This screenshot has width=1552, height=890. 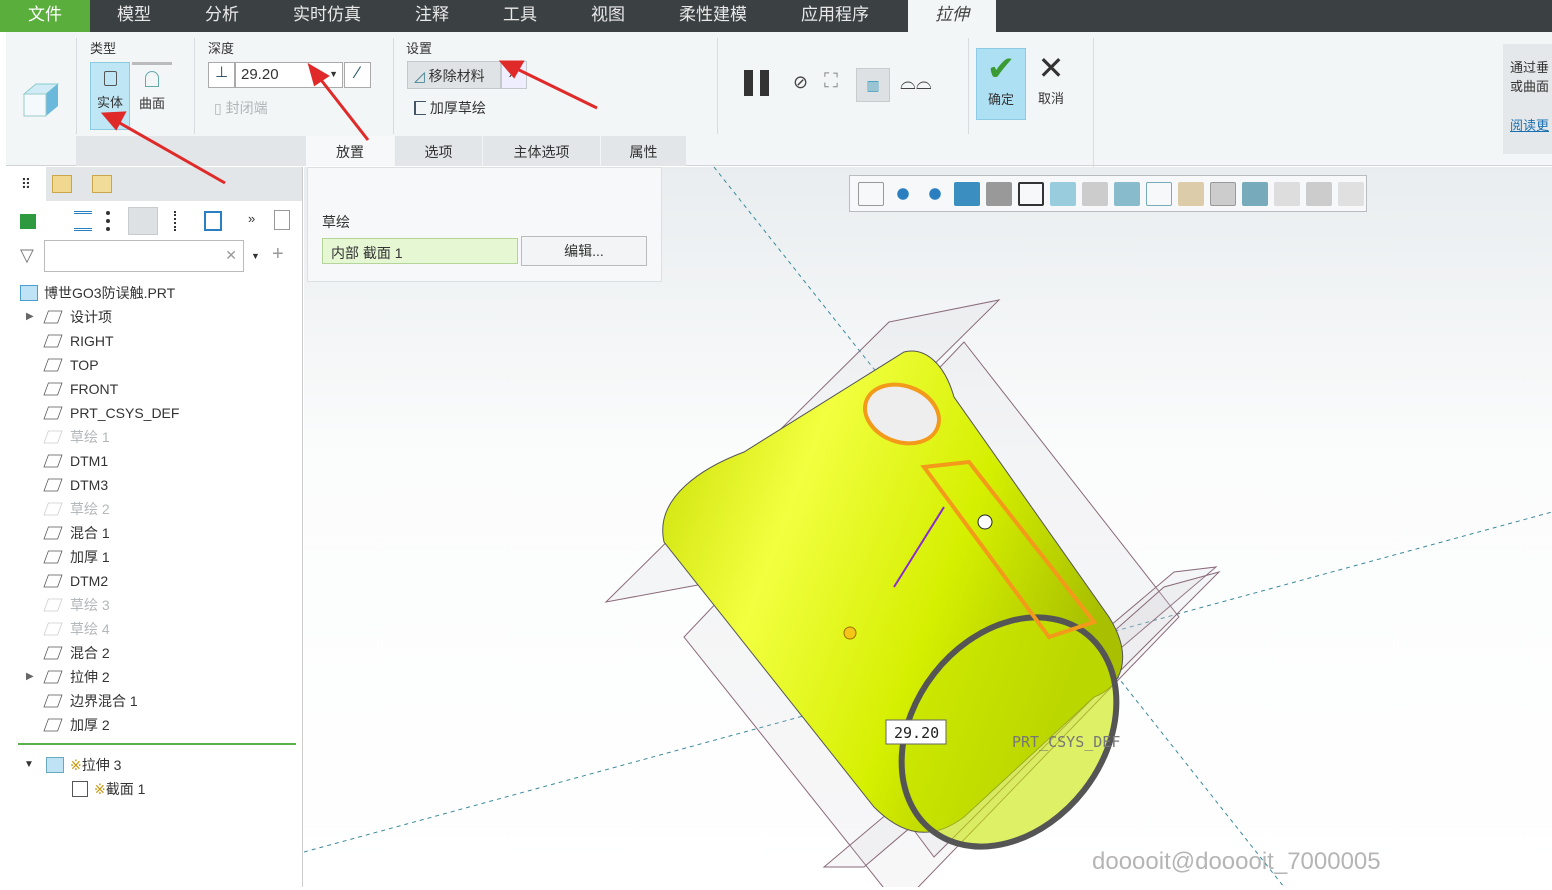 I want to click on menu-flexible-modeling: 柔性建模, so click(x=713, y=16).